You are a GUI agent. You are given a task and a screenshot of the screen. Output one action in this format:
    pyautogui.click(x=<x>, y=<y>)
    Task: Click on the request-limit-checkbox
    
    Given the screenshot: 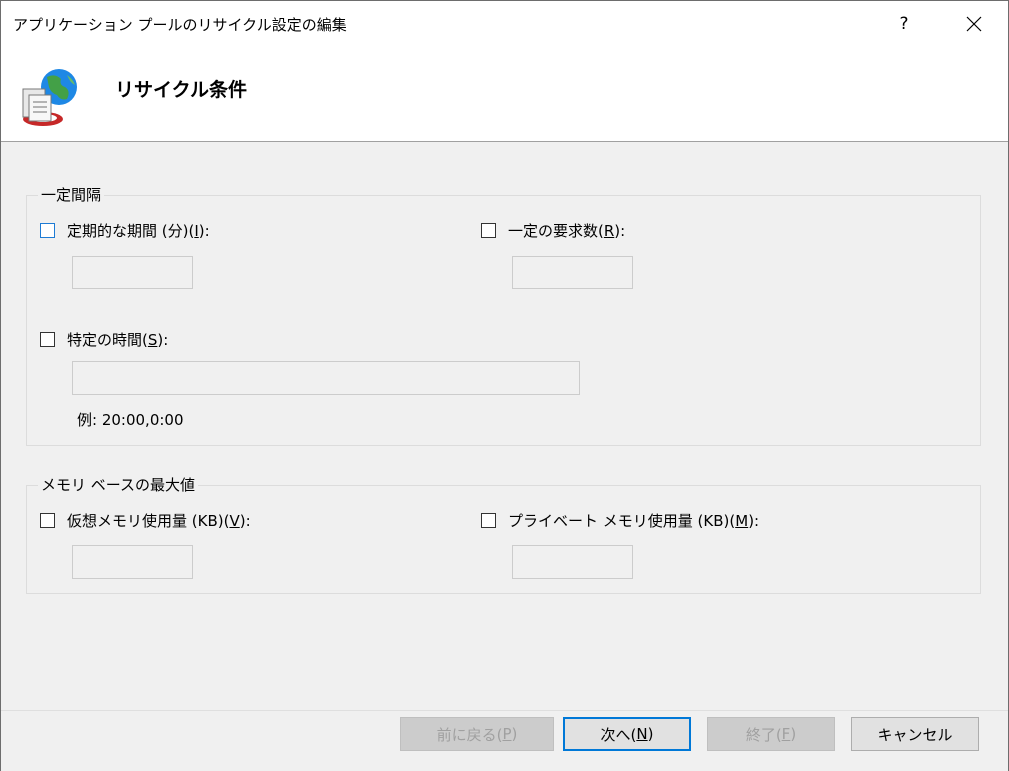 What is the action you would take?
    pyautogui.click(x=488, y=230)
    